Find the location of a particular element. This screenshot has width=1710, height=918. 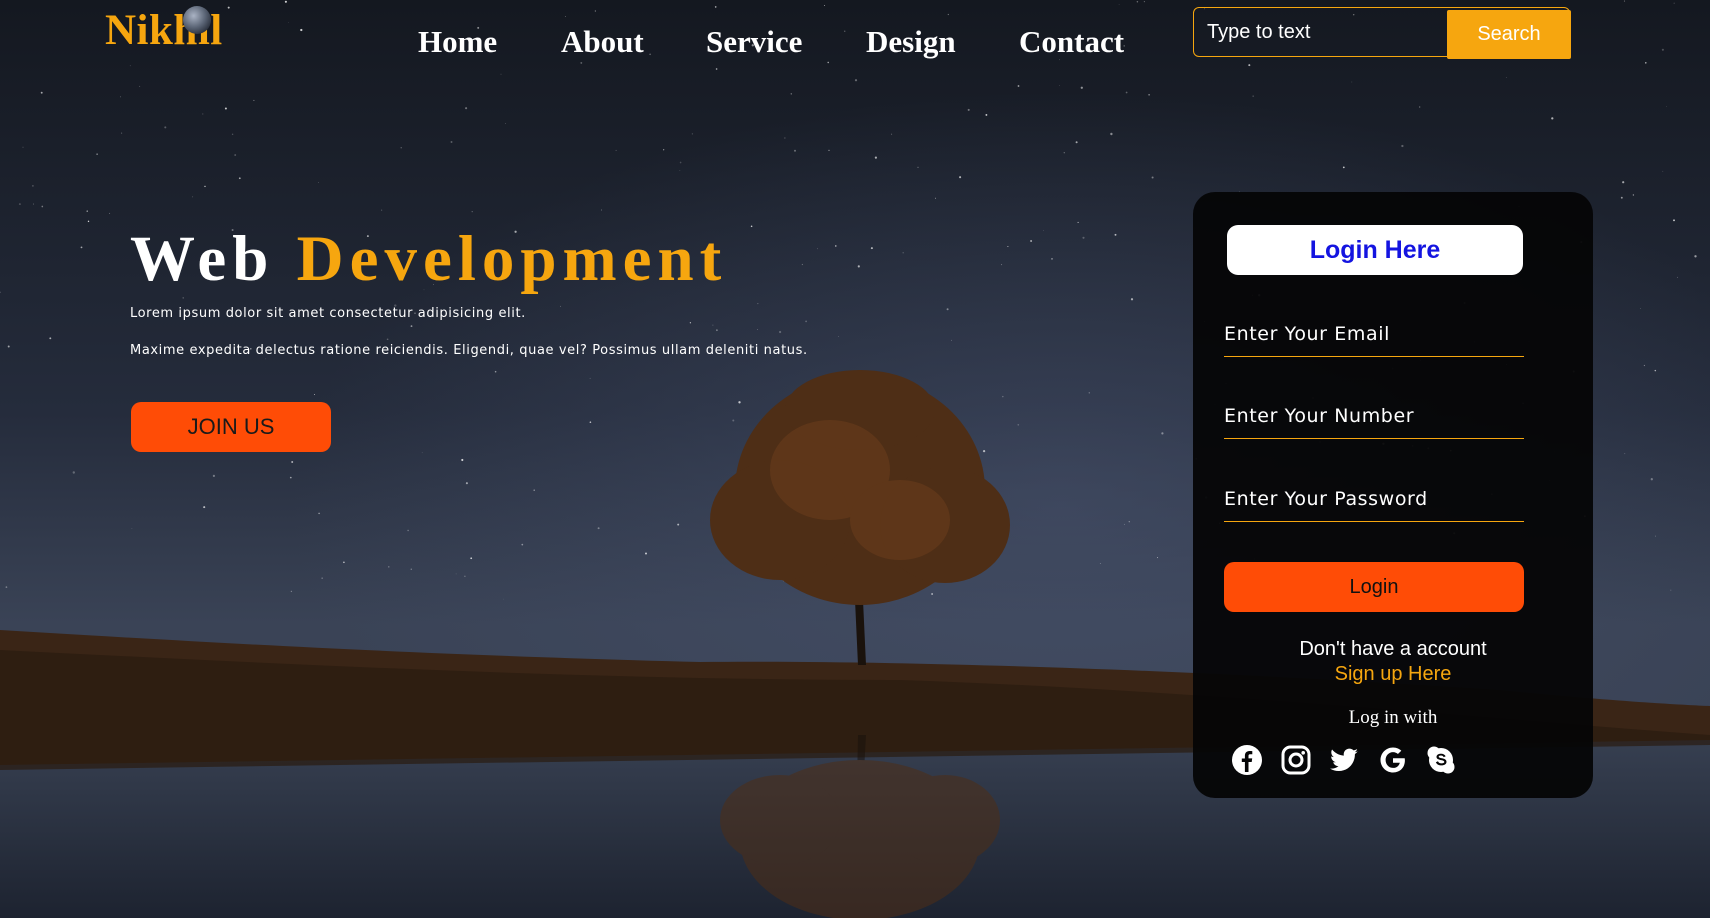

moon-icon is located at coordinates (197, 20).